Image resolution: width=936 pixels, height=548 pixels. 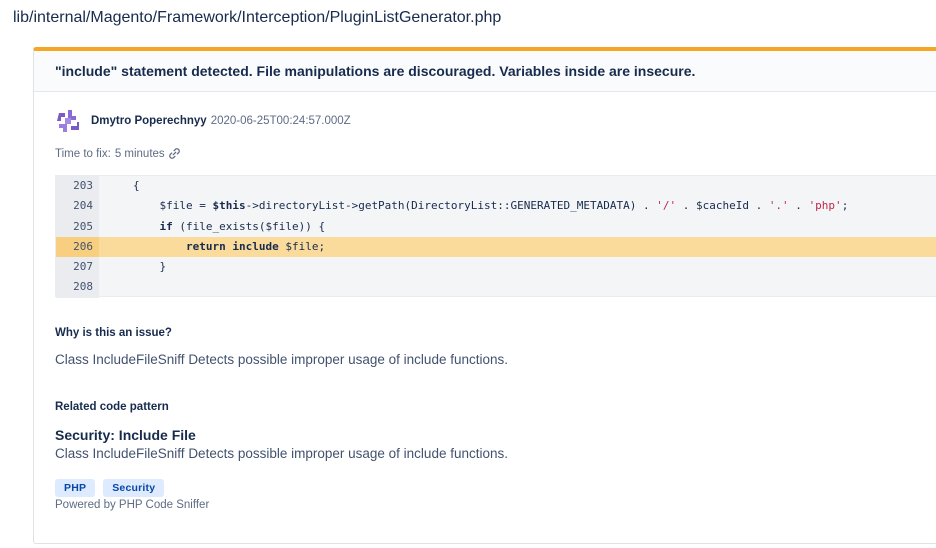 I want to click on code-text: if (file_exists($file)) {, so click(x=212, y=227).